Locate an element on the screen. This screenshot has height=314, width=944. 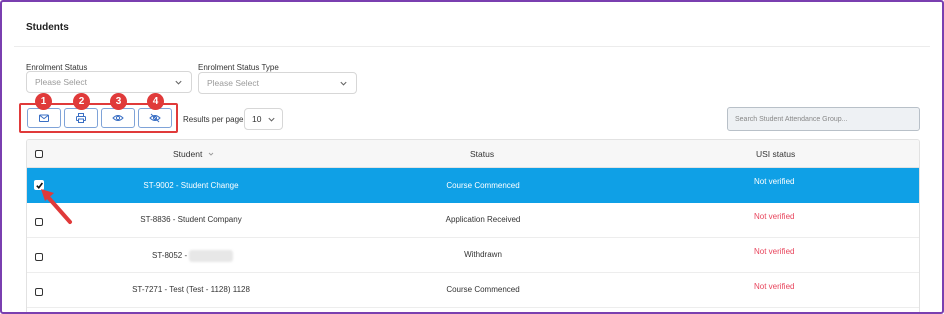
enrolment-status-select: Please Select is located at coordinates (109, 82).